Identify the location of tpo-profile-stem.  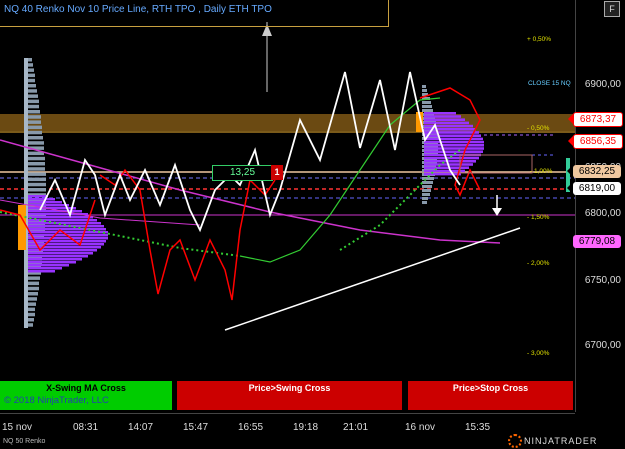
(26, 193).